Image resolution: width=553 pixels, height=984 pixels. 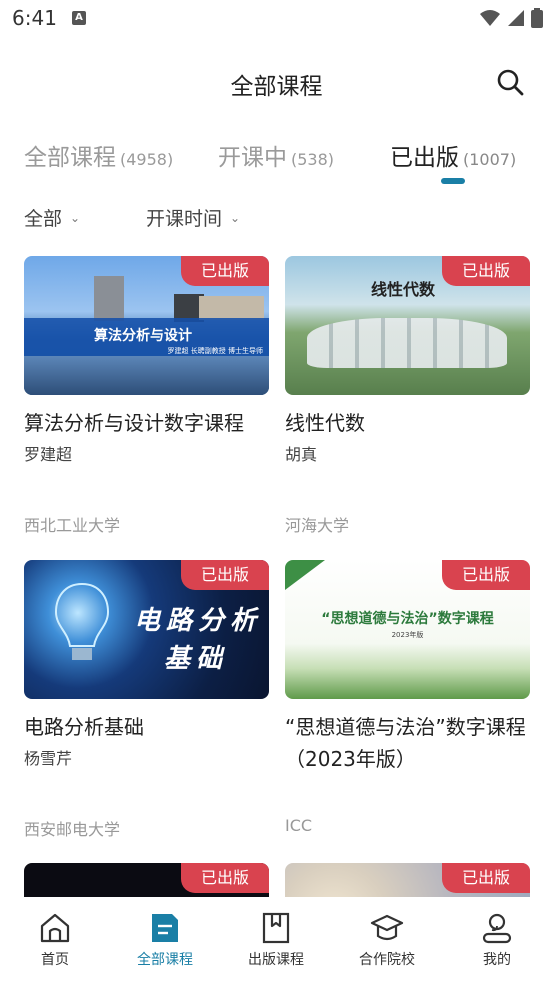 What do you see at coordinates (299, 825) in the screenshot?
I see `course-school: ICC` at bounding box center [299, 825].